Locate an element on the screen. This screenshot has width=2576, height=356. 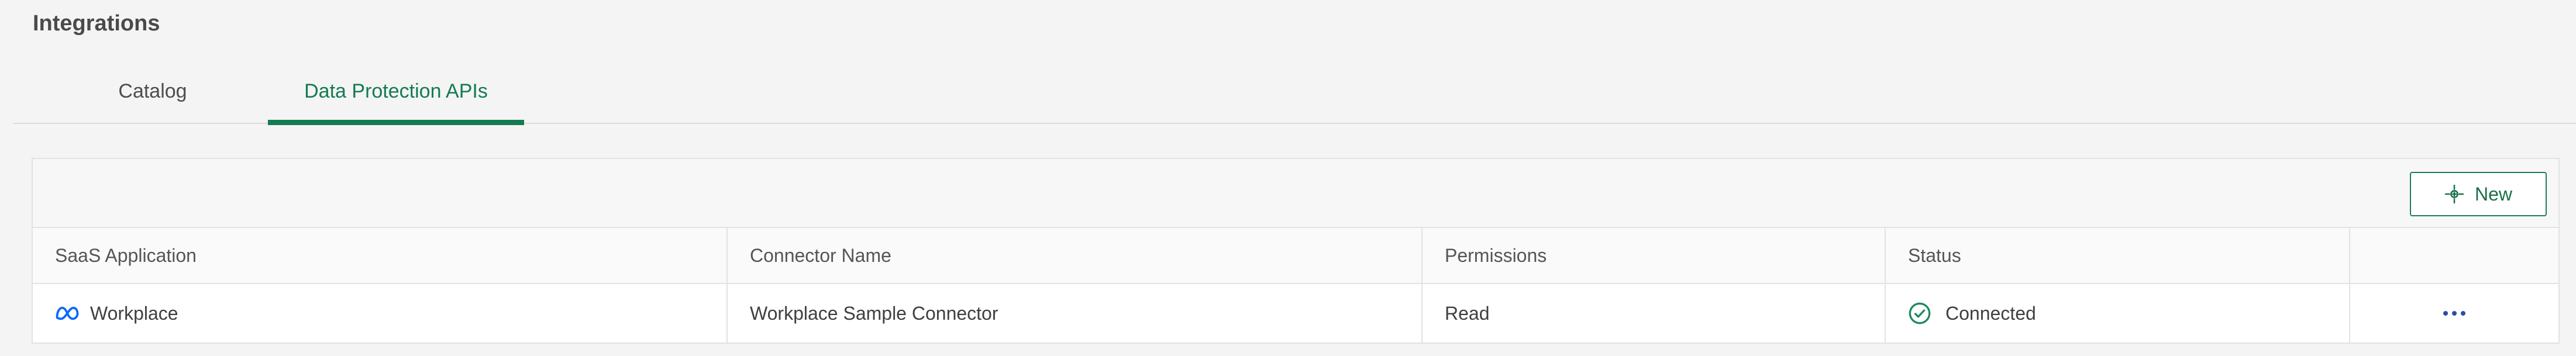
meta-logo-icon is located at coordinates (67, 313).